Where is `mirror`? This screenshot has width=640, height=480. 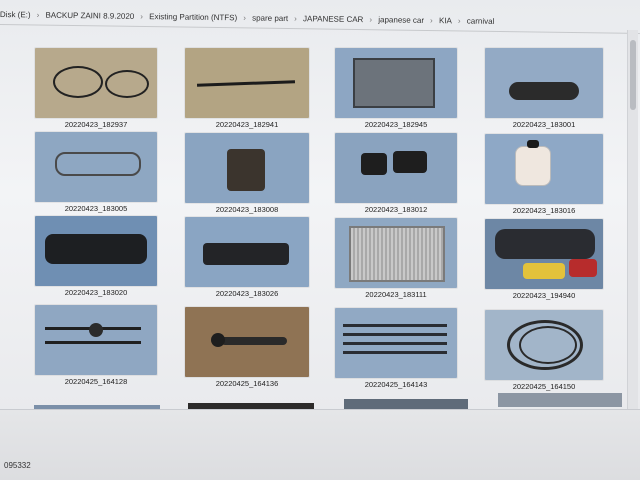
mirror is located at coordinates (544, 91).